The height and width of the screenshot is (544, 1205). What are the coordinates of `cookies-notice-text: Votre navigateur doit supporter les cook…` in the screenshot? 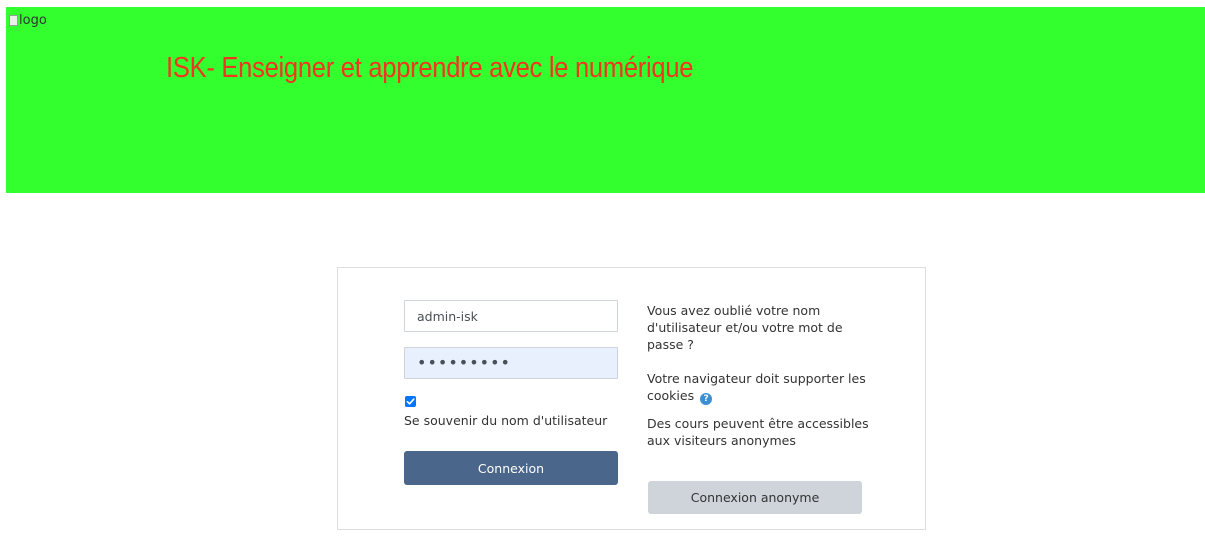 It's located at (756, 387).